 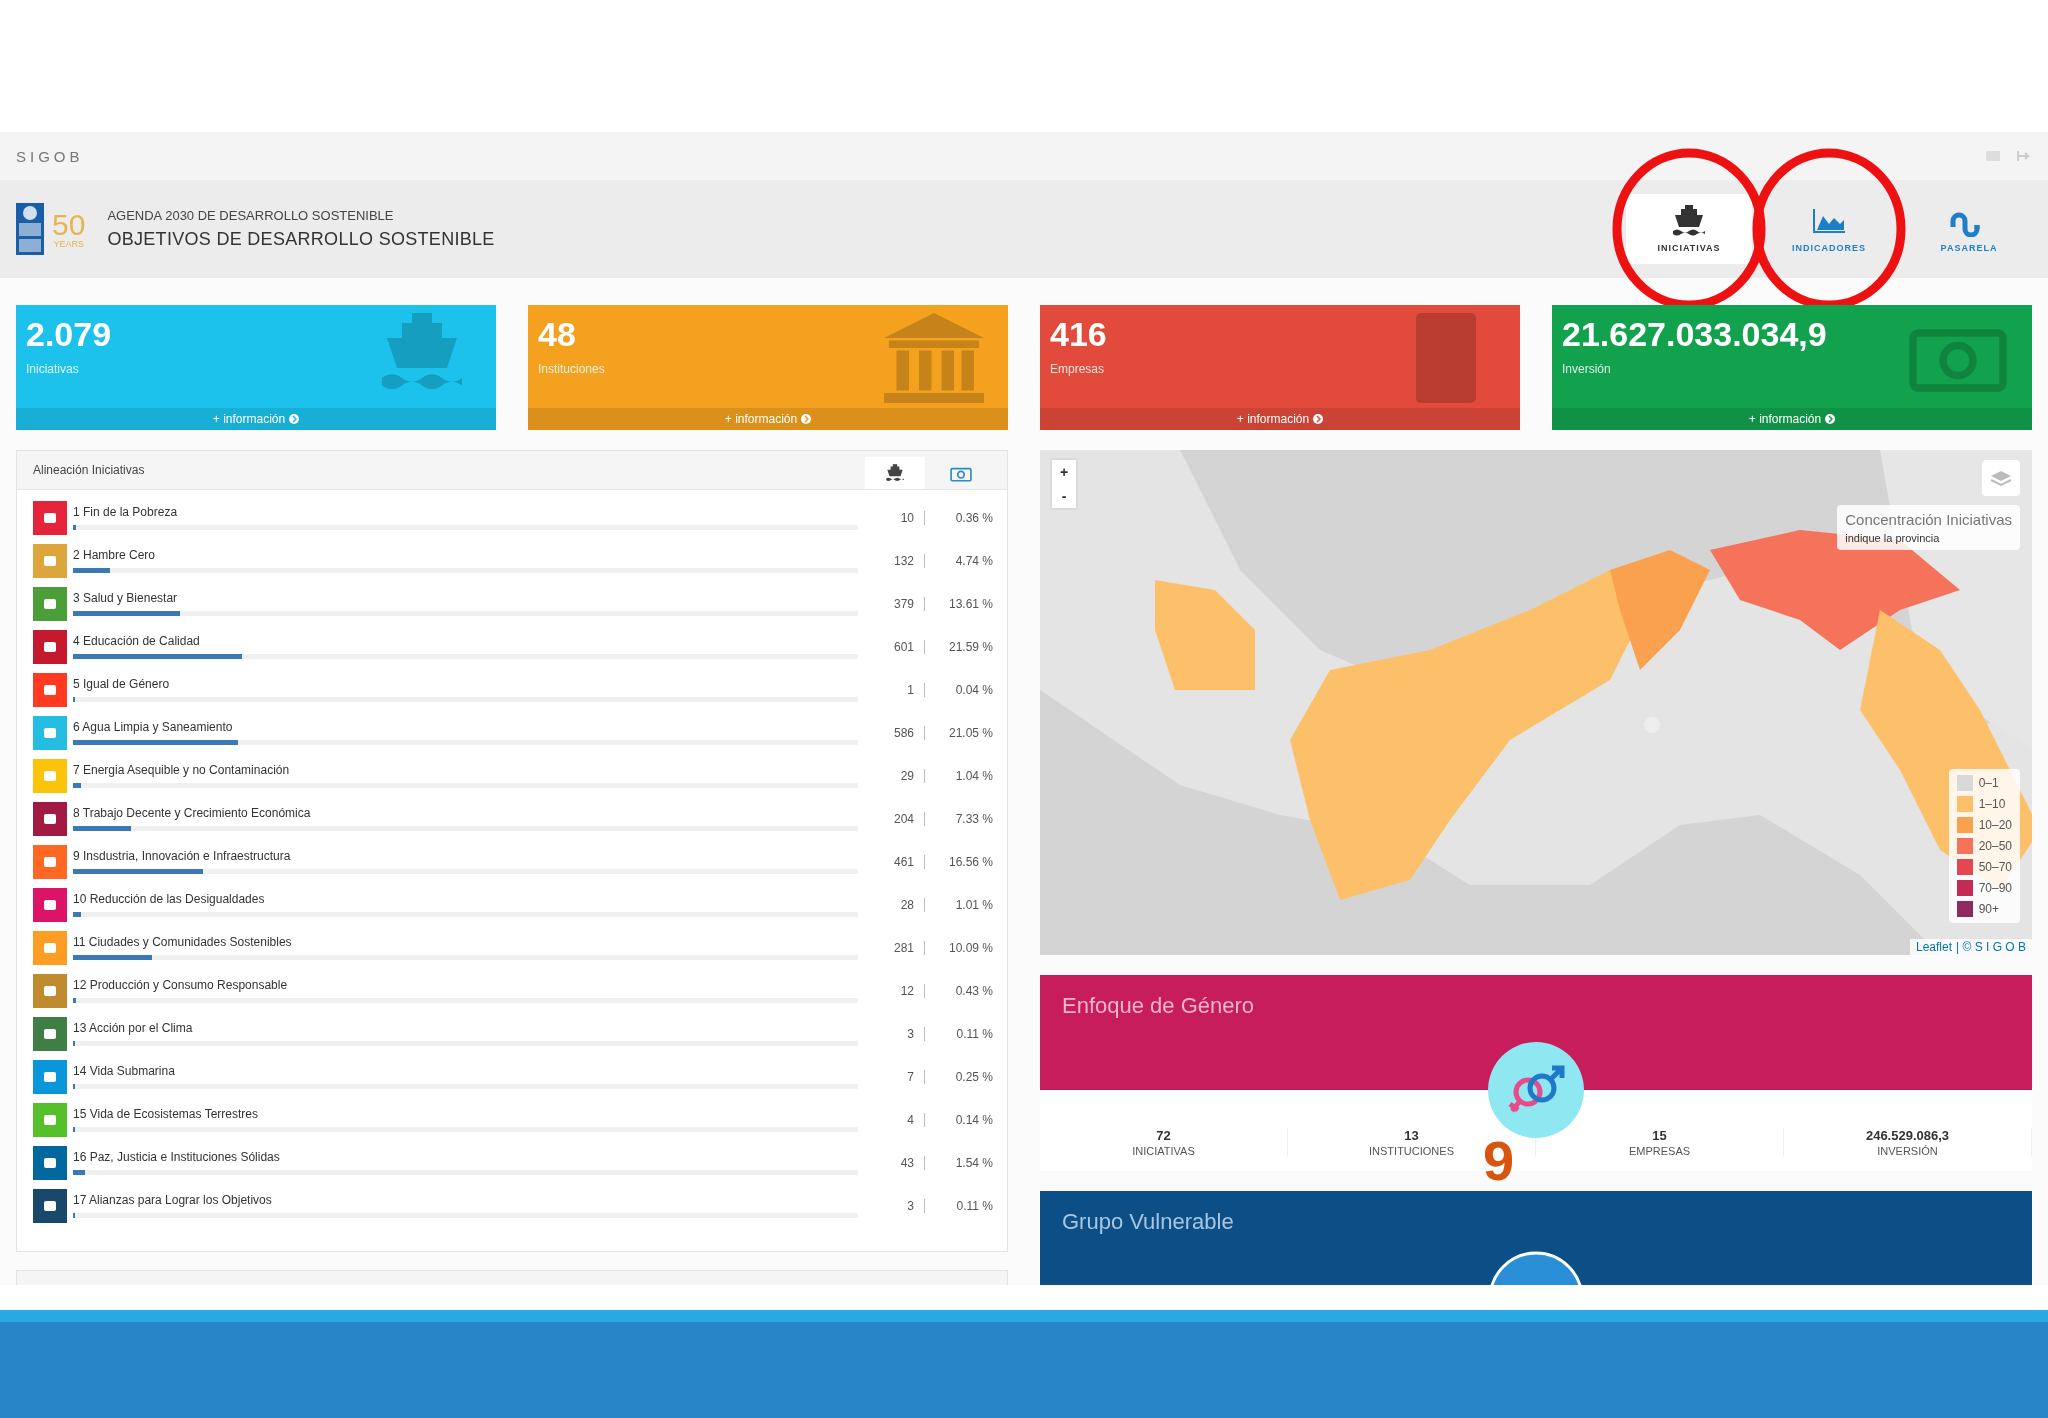 I want to click on goal-label: 3 Salud y Bienestar, so click(x=126, y=598).